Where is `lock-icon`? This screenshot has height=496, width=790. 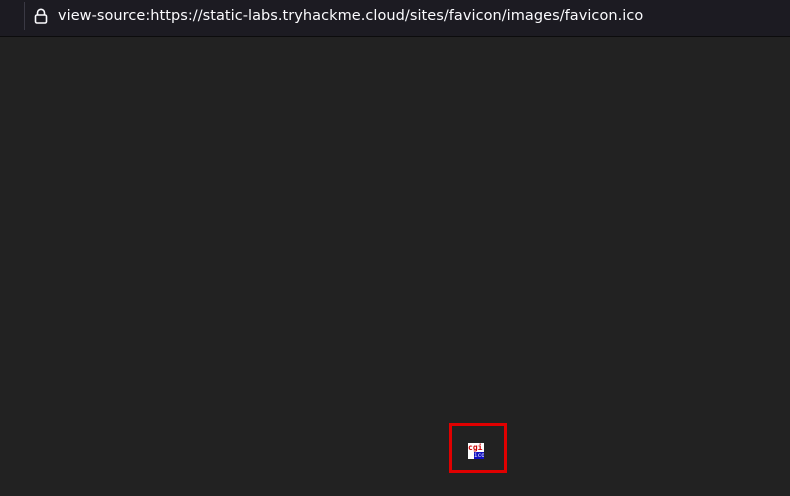
lock-icon is located at coordinates (41, 16).